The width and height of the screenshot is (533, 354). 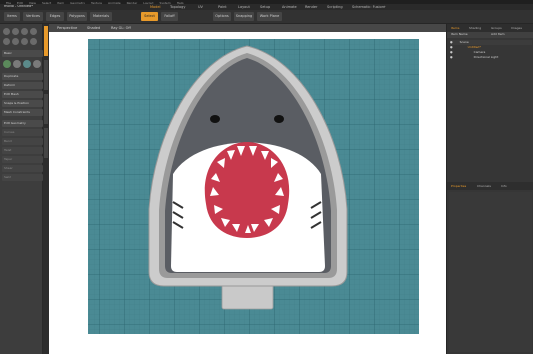 I want to click on viewport-header: Perspective Shaded Ray GL: Off, so click(x=247, y=28).